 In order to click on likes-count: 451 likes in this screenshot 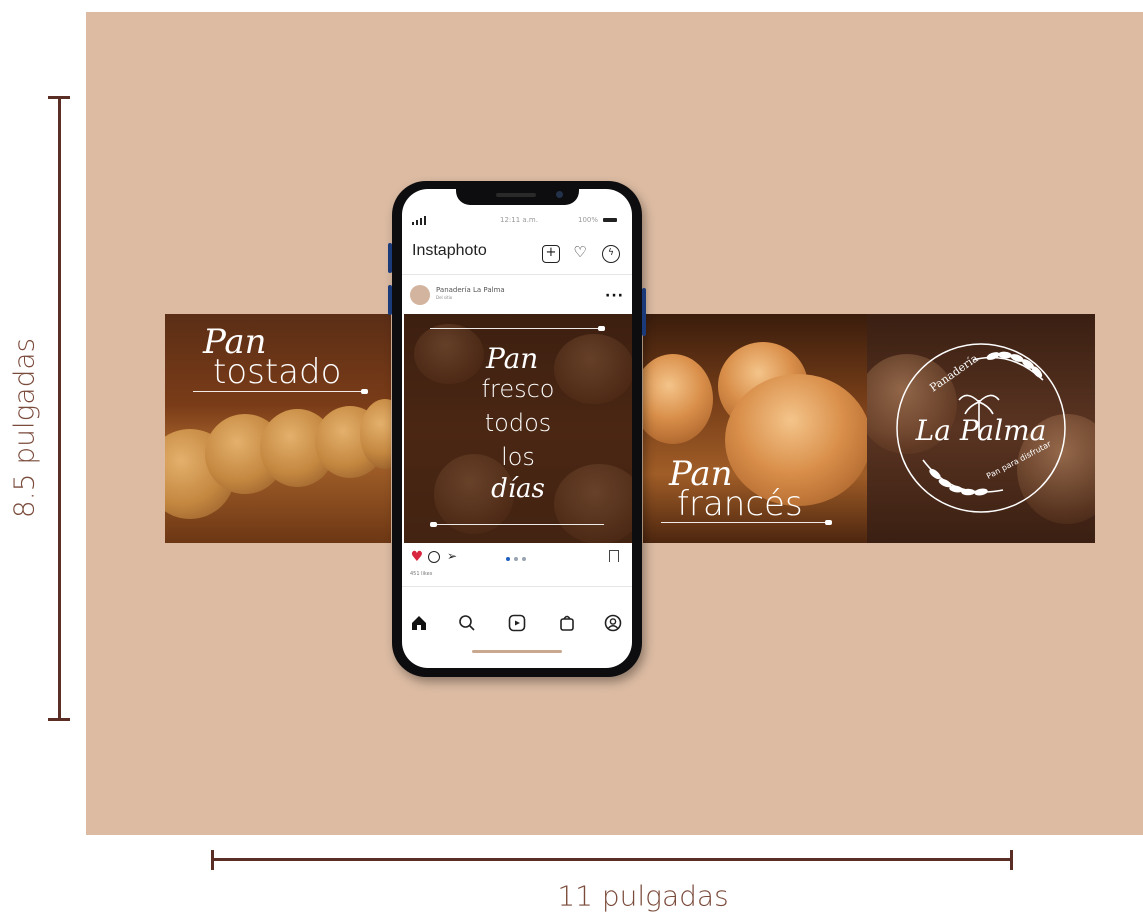, I will do `click(421, 574)`.